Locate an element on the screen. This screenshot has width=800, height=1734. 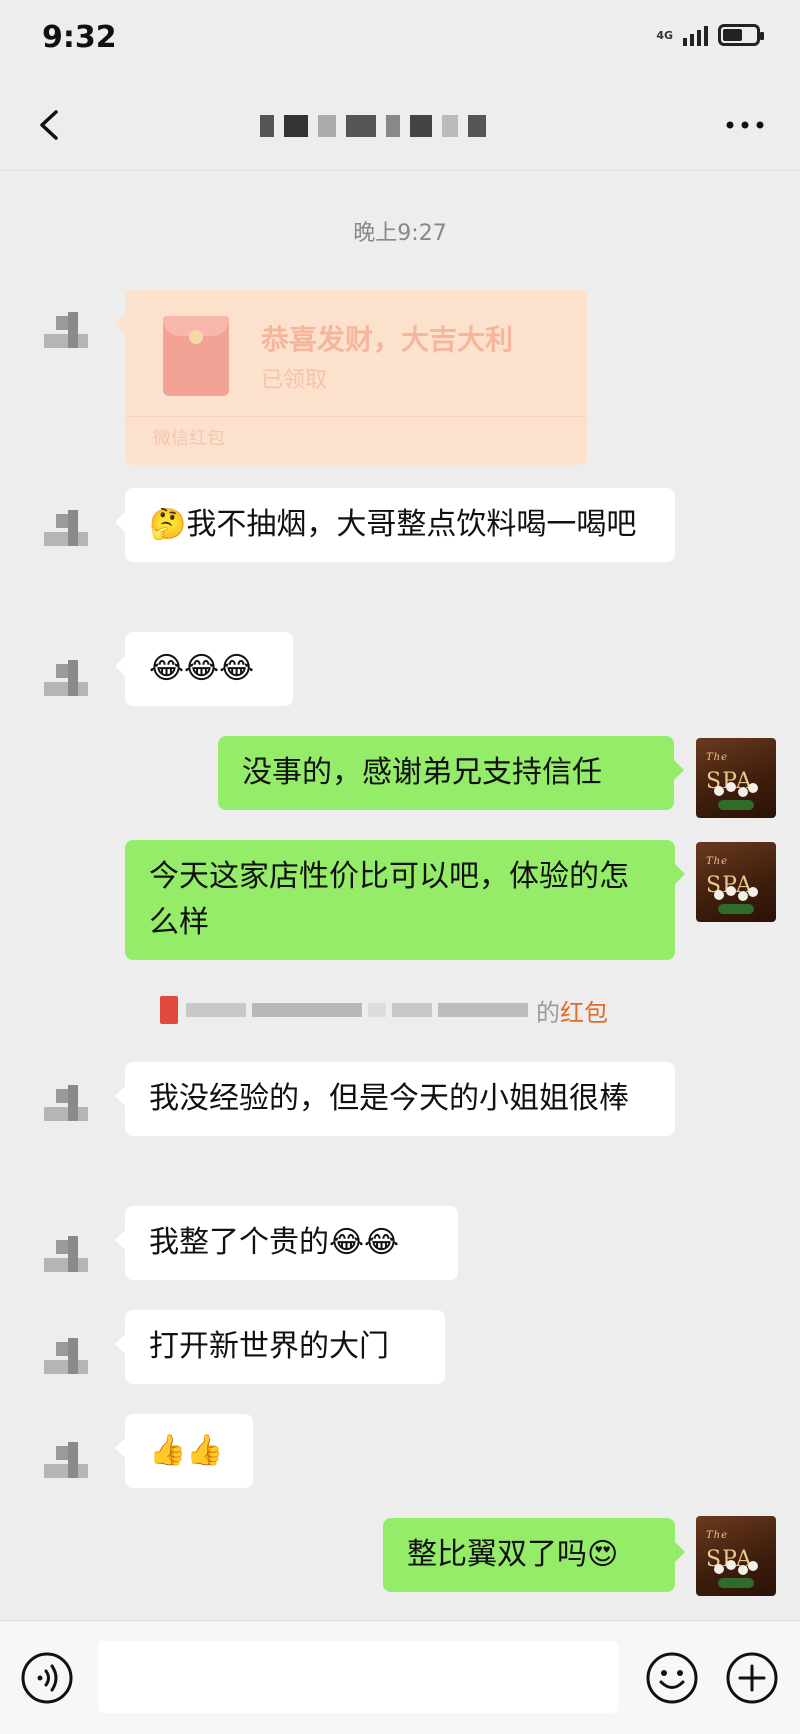
message-bubble: 😂😂😂 is located at coordinates (204, 669).